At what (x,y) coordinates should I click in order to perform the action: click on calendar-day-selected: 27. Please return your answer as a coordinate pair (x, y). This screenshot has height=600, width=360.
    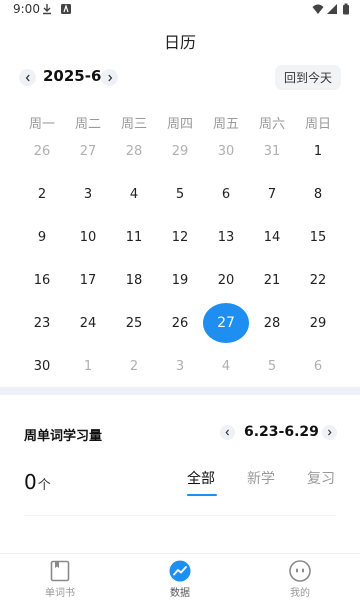
    Looking at the image, I should click on (226, 323).